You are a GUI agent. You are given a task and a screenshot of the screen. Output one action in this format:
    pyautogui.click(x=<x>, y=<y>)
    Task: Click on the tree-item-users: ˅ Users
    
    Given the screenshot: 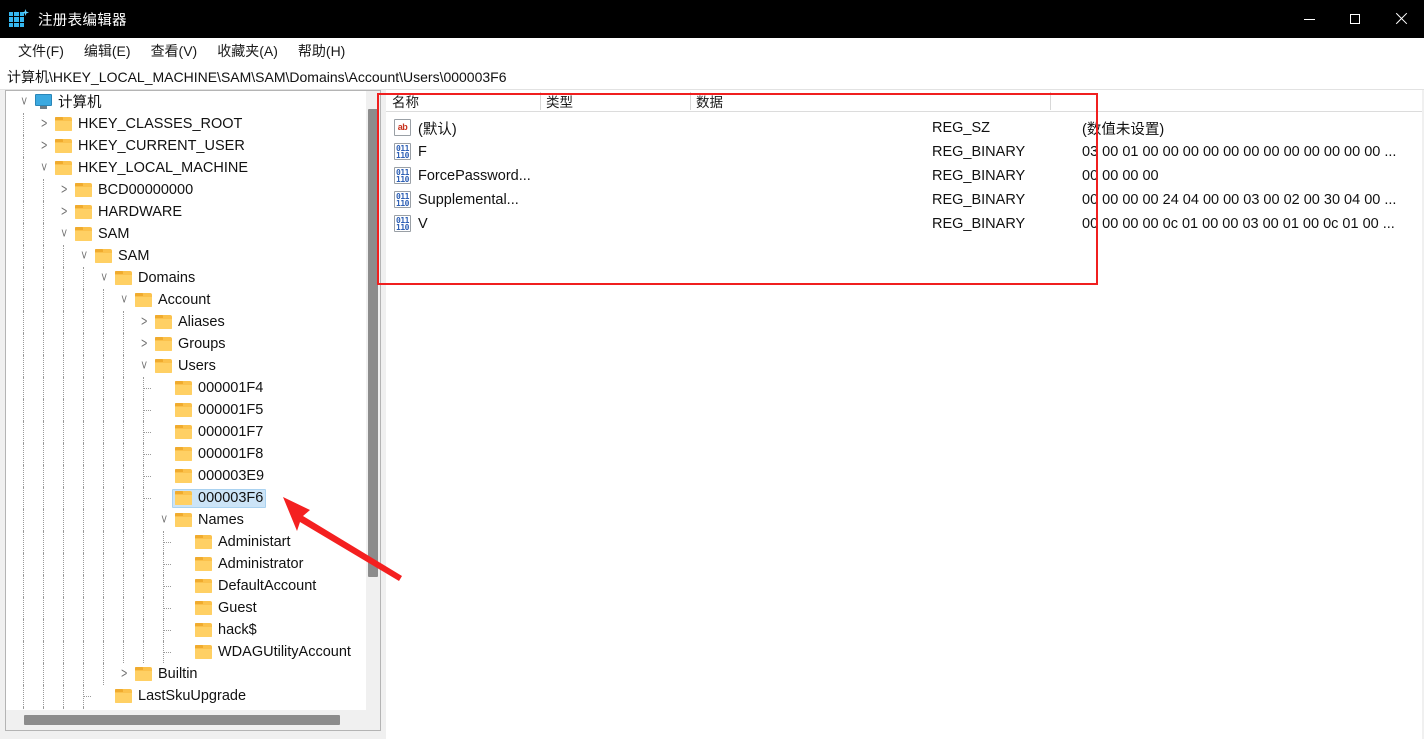 What is the action you would take?
    pyautogui.click(x=193, y=366)
    